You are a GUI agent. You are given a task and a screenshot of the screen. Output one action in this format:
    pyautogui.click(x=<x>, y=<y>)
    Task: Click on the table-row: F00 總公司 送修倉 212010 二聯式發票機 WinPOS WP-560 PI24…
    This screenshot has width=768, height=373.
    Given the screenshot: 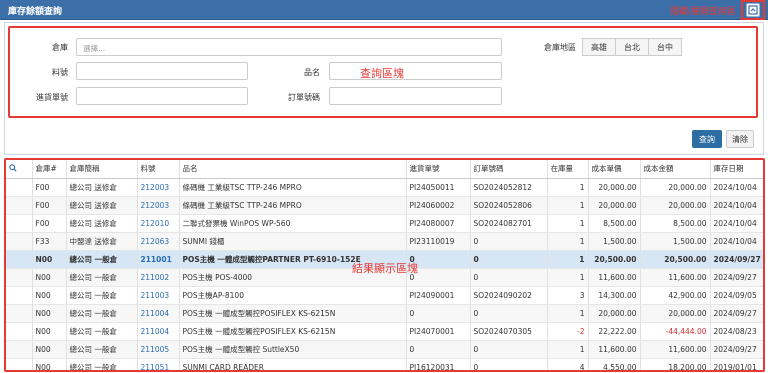 What is the action you would take?
    pyautogui.click(x=384, y=223)
    